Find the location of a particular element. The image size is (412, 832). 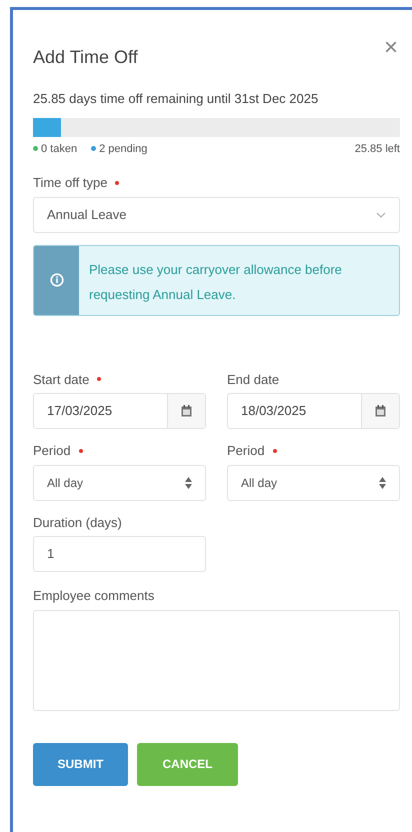

legend-label: 0 taken is located at coordinates (59, 149).